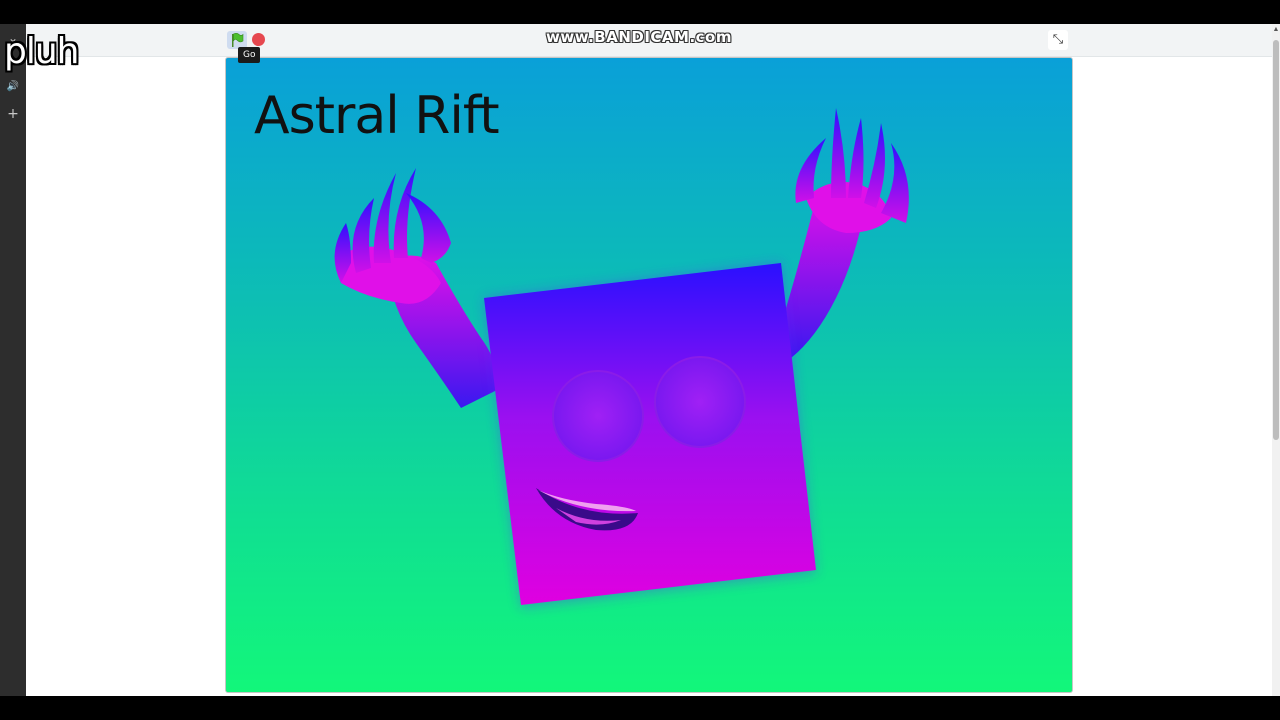 This screenshot has width=1280, height=720. I want to click on right-arm, so click(847, 233).